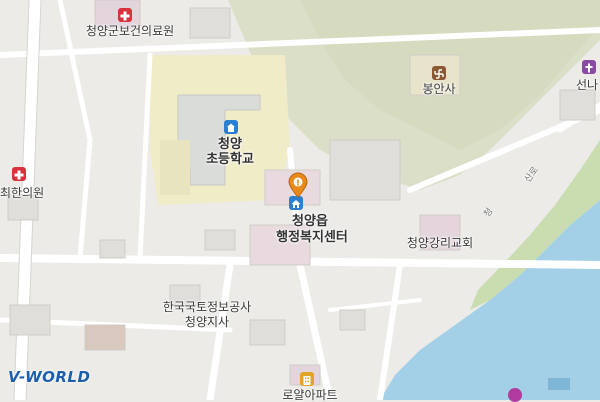  I want to click on temple-manji-icon, so click(439, 73).